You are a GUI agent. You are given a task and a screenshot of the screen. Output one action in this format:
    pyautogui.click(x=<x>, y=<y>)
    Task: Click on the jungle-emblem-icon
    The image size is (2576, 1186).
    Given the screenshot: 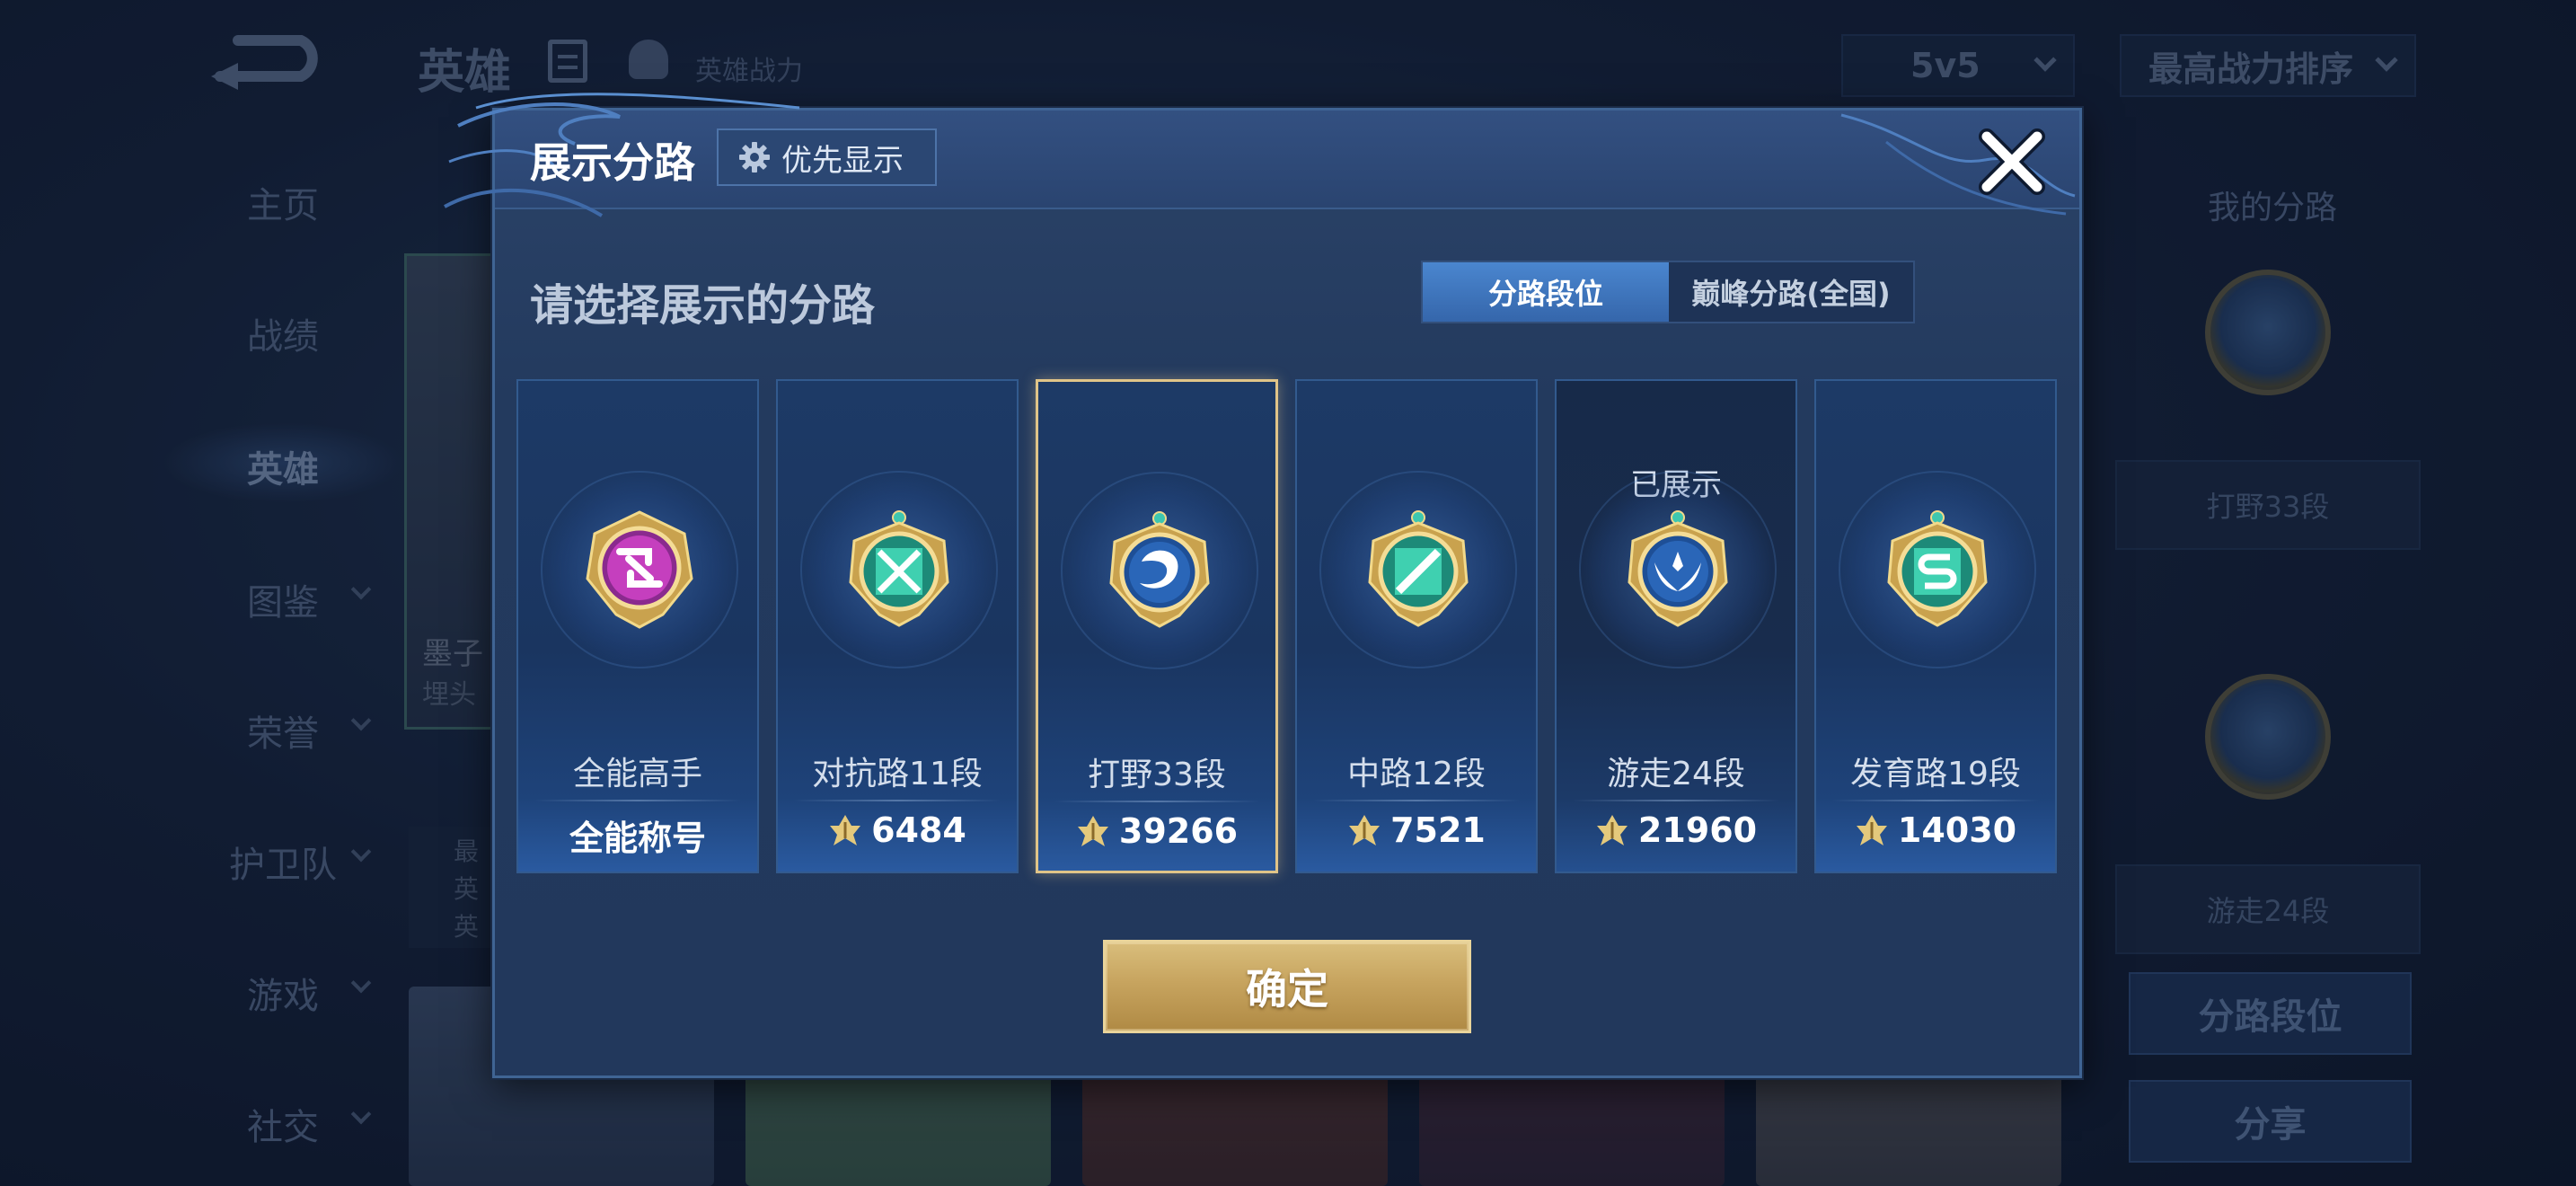 What is the action you would take?
    pyautogui.click(x=1159, y=569)
    